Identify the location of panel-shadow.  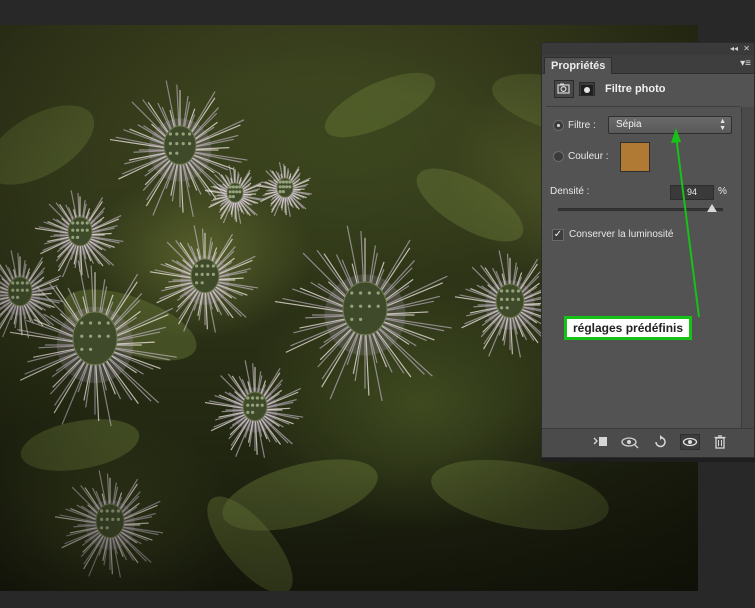
(648, 460).